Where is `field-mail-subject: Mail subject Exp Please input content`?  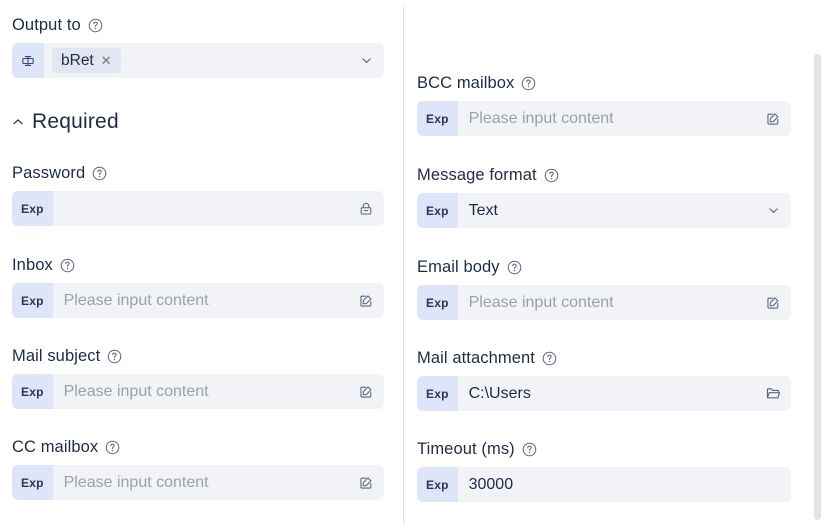
field-mail-subject: Mail subject Exp Please input content is located at coordinates (198, 377).